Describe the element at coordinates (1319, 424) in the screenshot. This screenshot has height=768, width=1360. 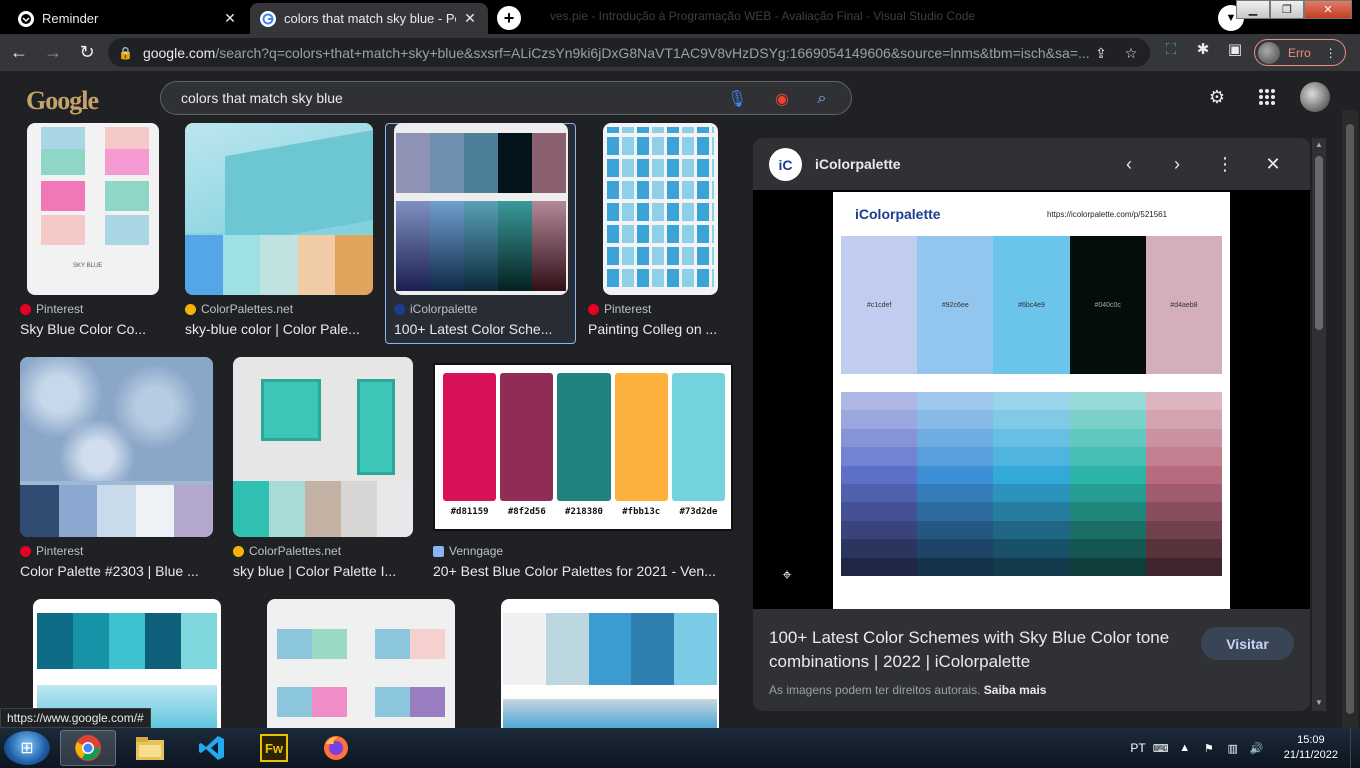
I see `preview-scrollbar: ▲ ▼` at that location.